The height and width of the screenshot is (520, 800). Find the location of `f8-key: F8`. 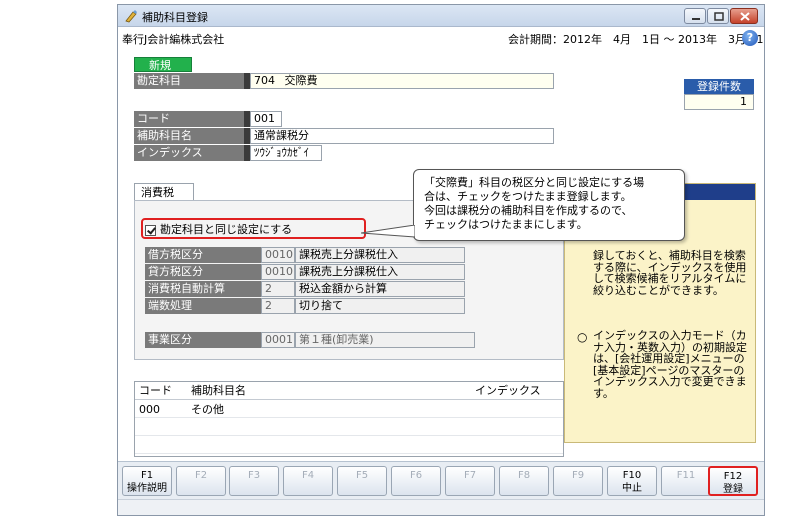

f8-key: F8 is located at coordinates (524, 475).